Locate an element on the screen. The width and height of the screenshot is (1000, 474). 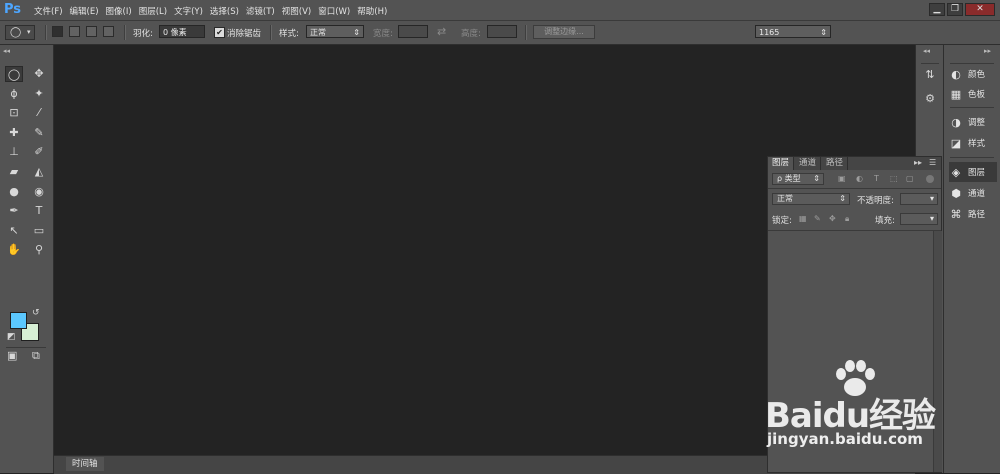
history-brush-tool-icon: ✐ is located at coordinates (39, 152).